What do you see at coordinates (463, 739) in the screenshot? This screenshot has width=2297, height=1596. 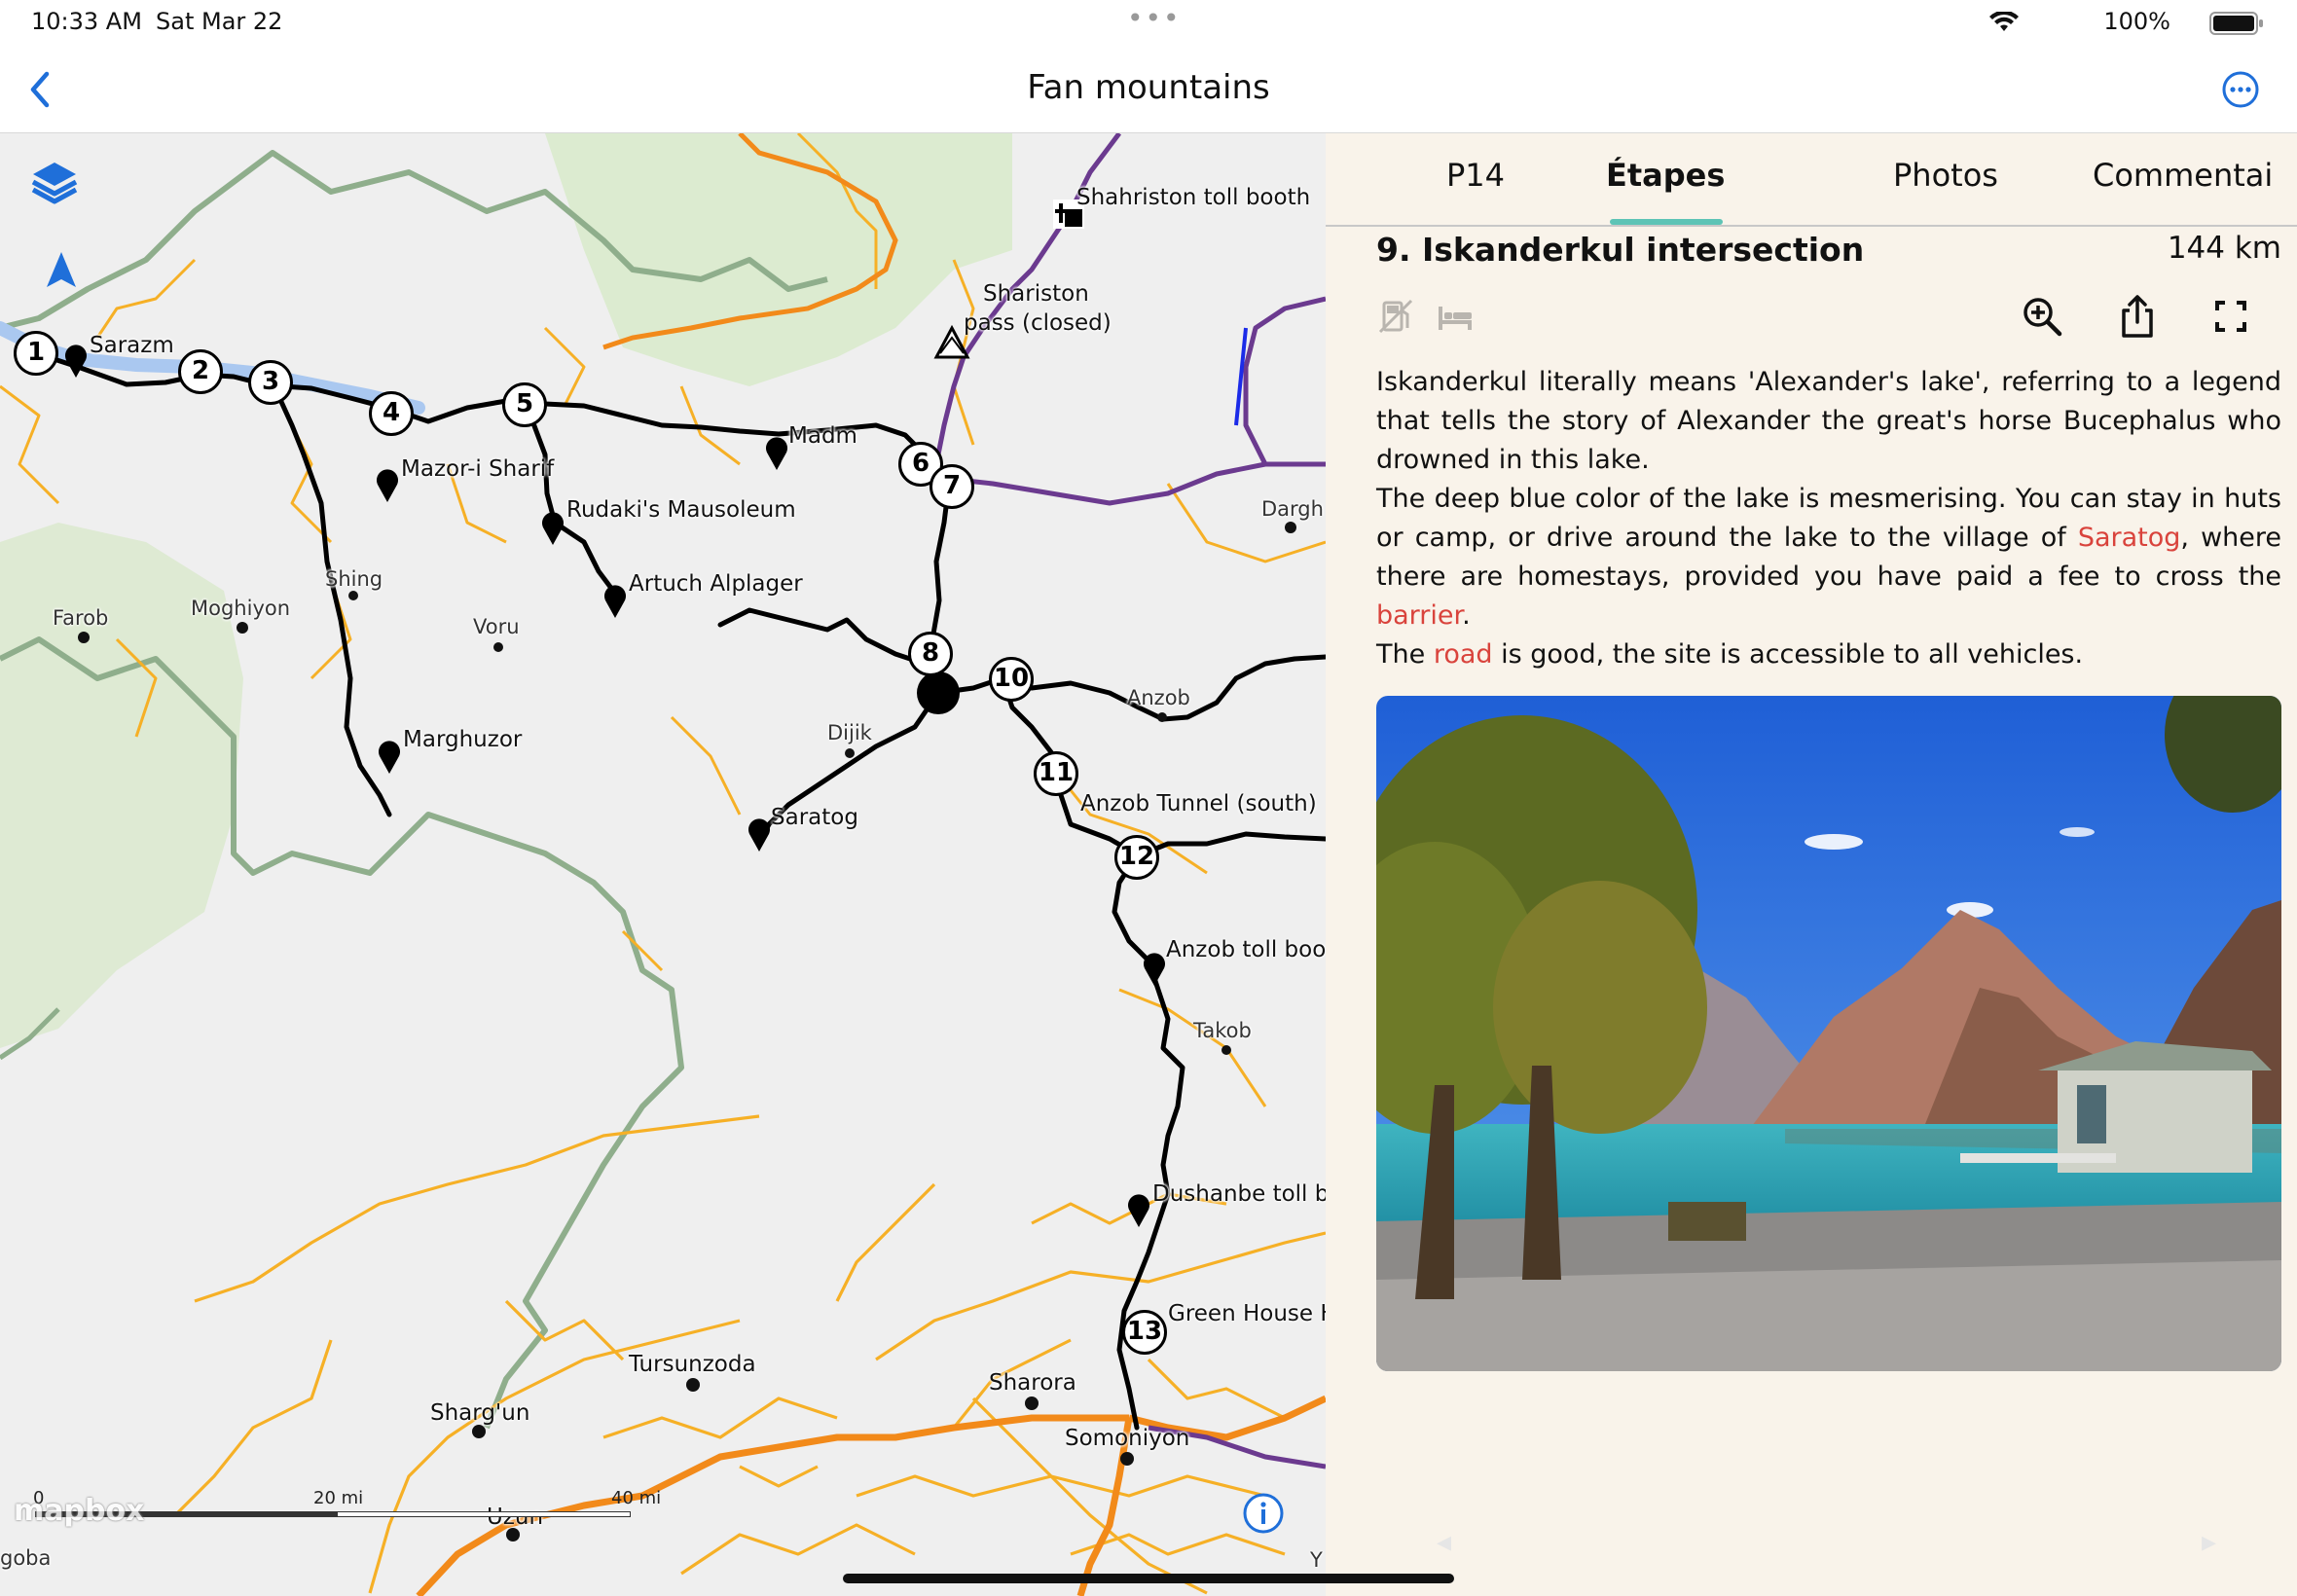 I see `poi-label-marghuzor: Marghuzor` at bounding box center [463, 739].